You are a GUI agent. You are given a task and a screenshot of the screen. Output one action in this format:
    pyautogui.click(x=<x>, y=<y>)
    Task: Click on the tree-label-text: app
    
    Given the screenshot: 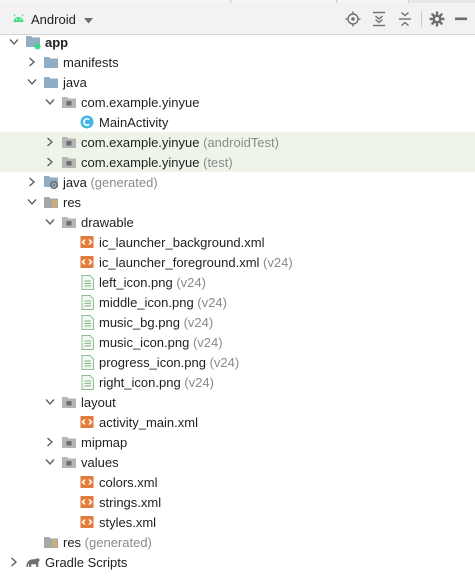 What is the action you would take?
    pyautogui.click(x=57, y=42)
    